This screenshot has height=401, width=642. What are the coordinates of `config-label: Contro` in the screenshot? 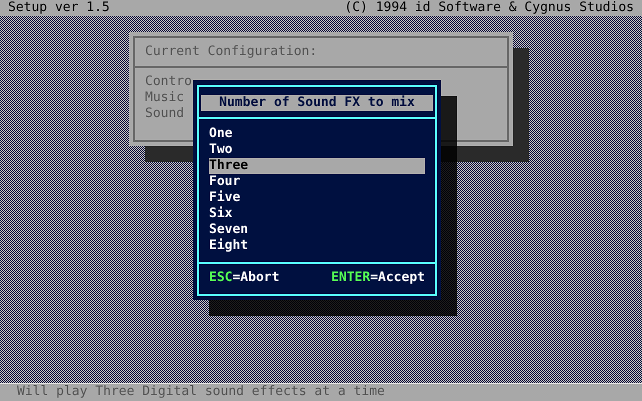 It's located at (168, 81).